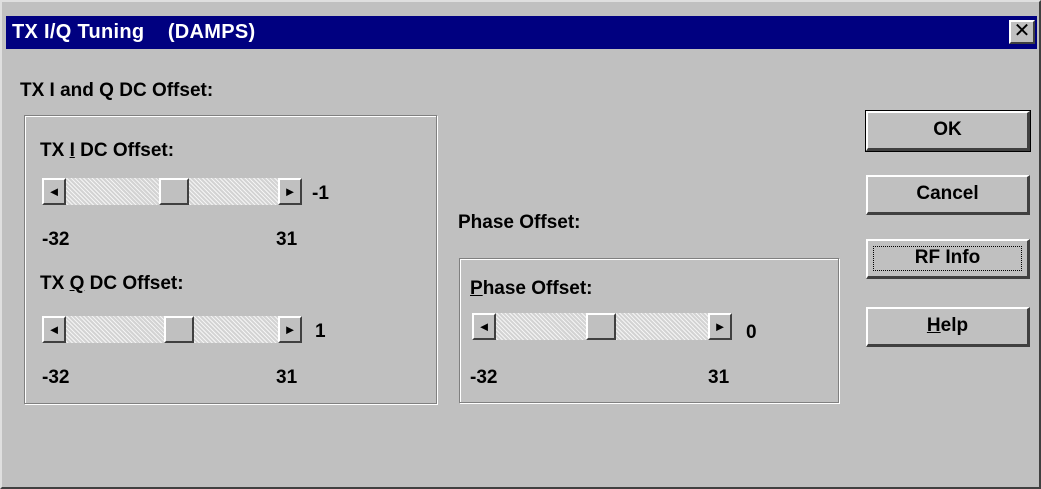  Describe the element at coordinates (476, 288) in the screenshot. I see `phase-label-mnemonic: P` at that location.